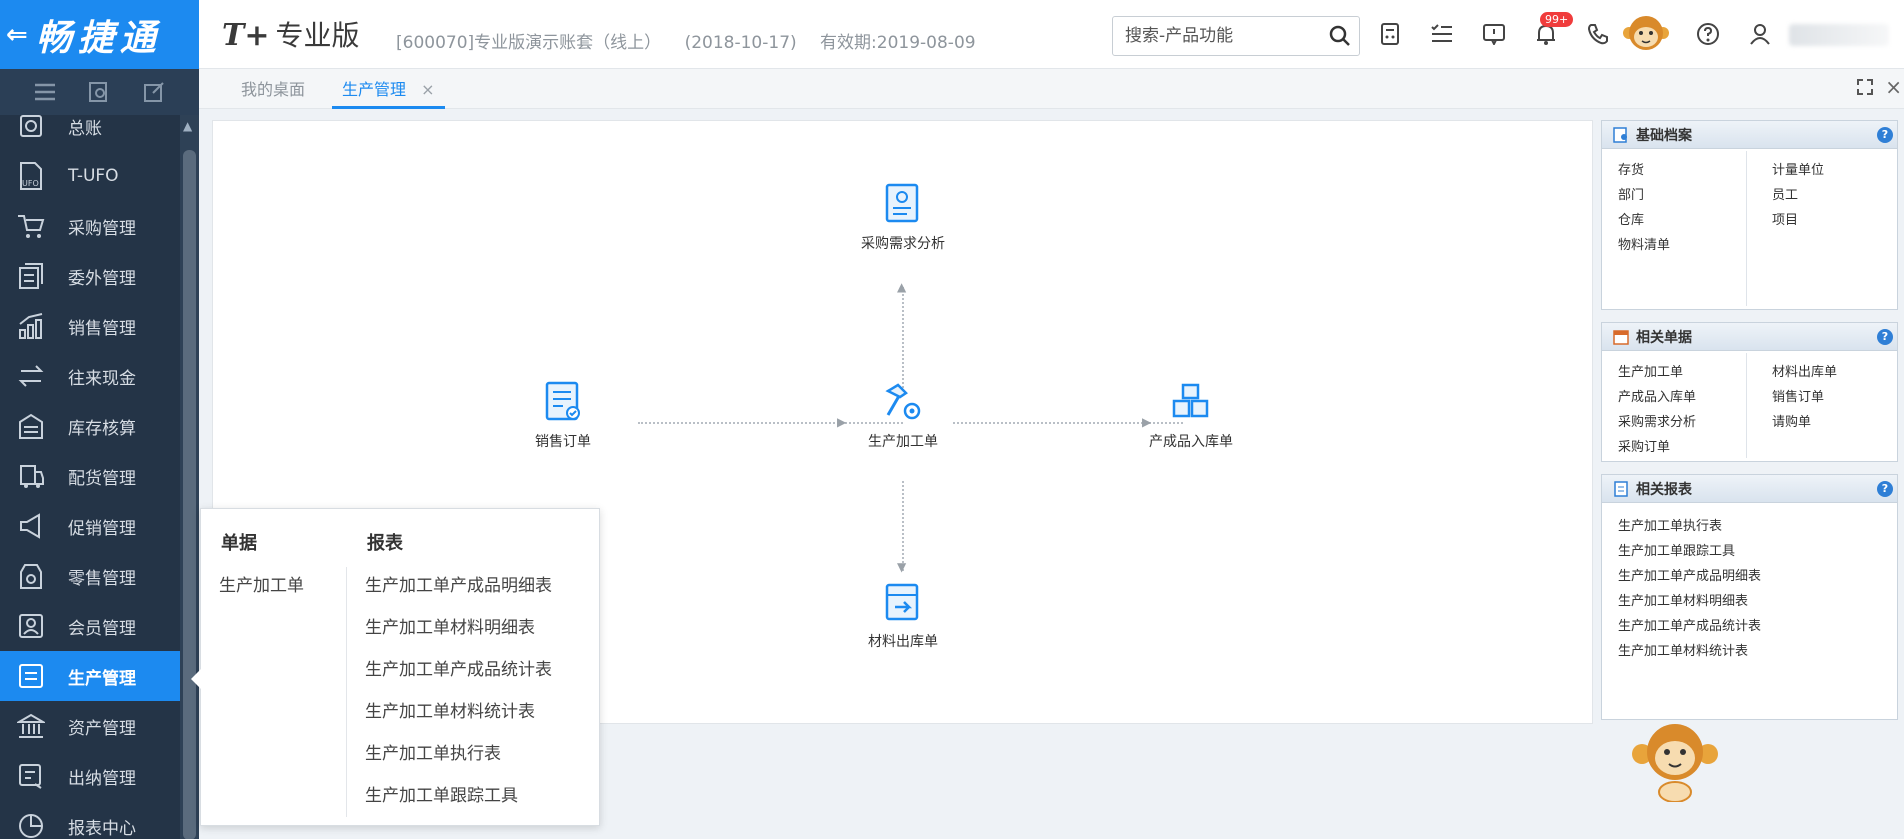  I want to click on sidebar-item-member: 会员管理, so click(90, 626).